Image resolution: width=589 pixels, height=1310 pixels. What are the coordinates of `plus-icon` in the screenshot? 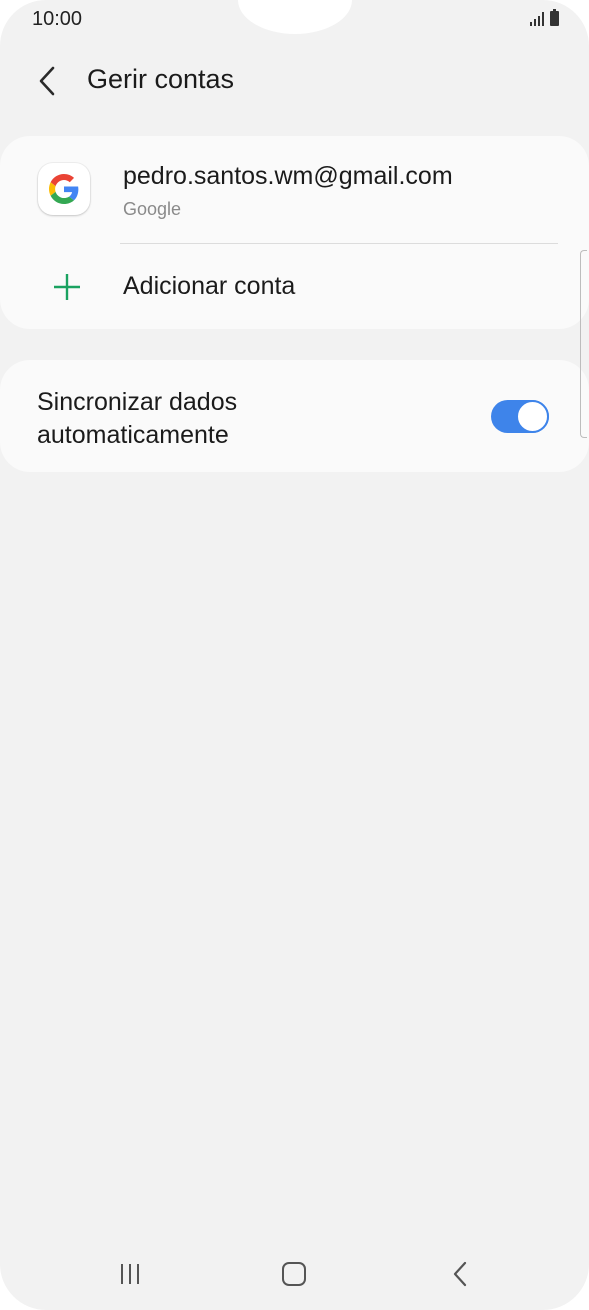 It's located at (67, 287).